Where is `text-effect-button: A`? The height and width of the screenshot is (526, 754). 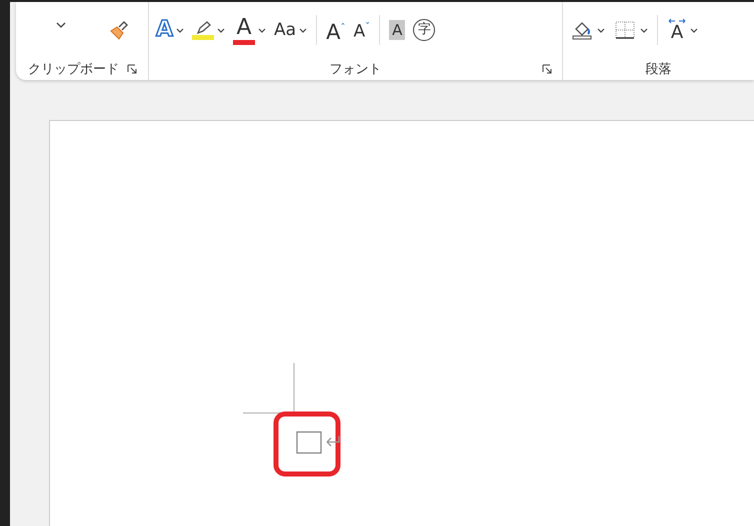 text-effect-button: A is located at coordinates (170, 30).